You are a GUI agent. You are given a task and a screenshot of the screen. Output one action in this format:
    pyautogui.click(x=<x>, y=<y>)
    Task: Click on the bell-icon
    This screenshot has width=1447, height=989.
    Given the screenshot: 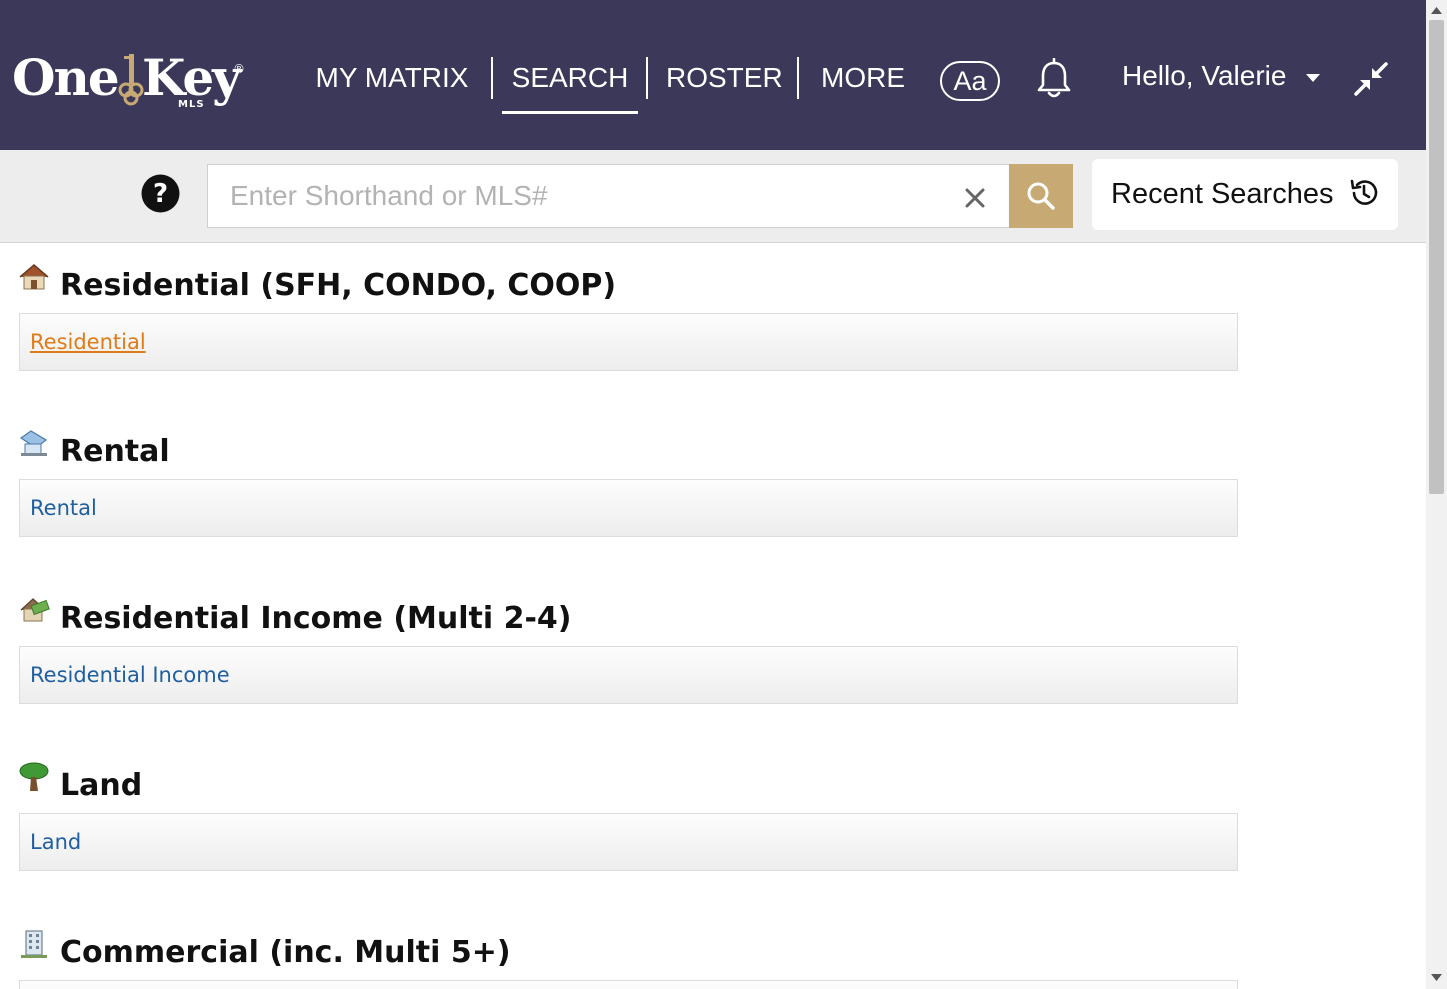 What is the action you would take?
    pyautogui.click(x=1054, y=79)
    